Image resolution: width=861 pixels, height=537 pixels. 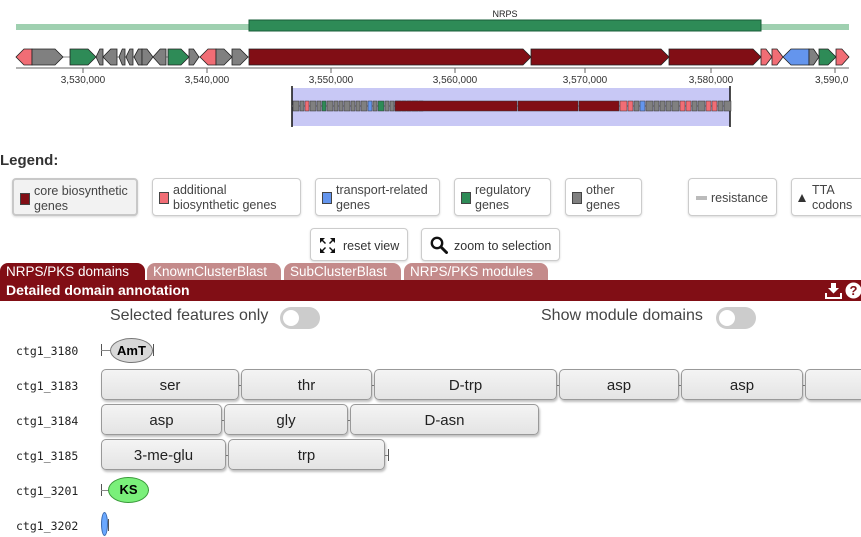 I want to click on domain-3-me-glu: 3-me-glu, so click(x=163, y=454).